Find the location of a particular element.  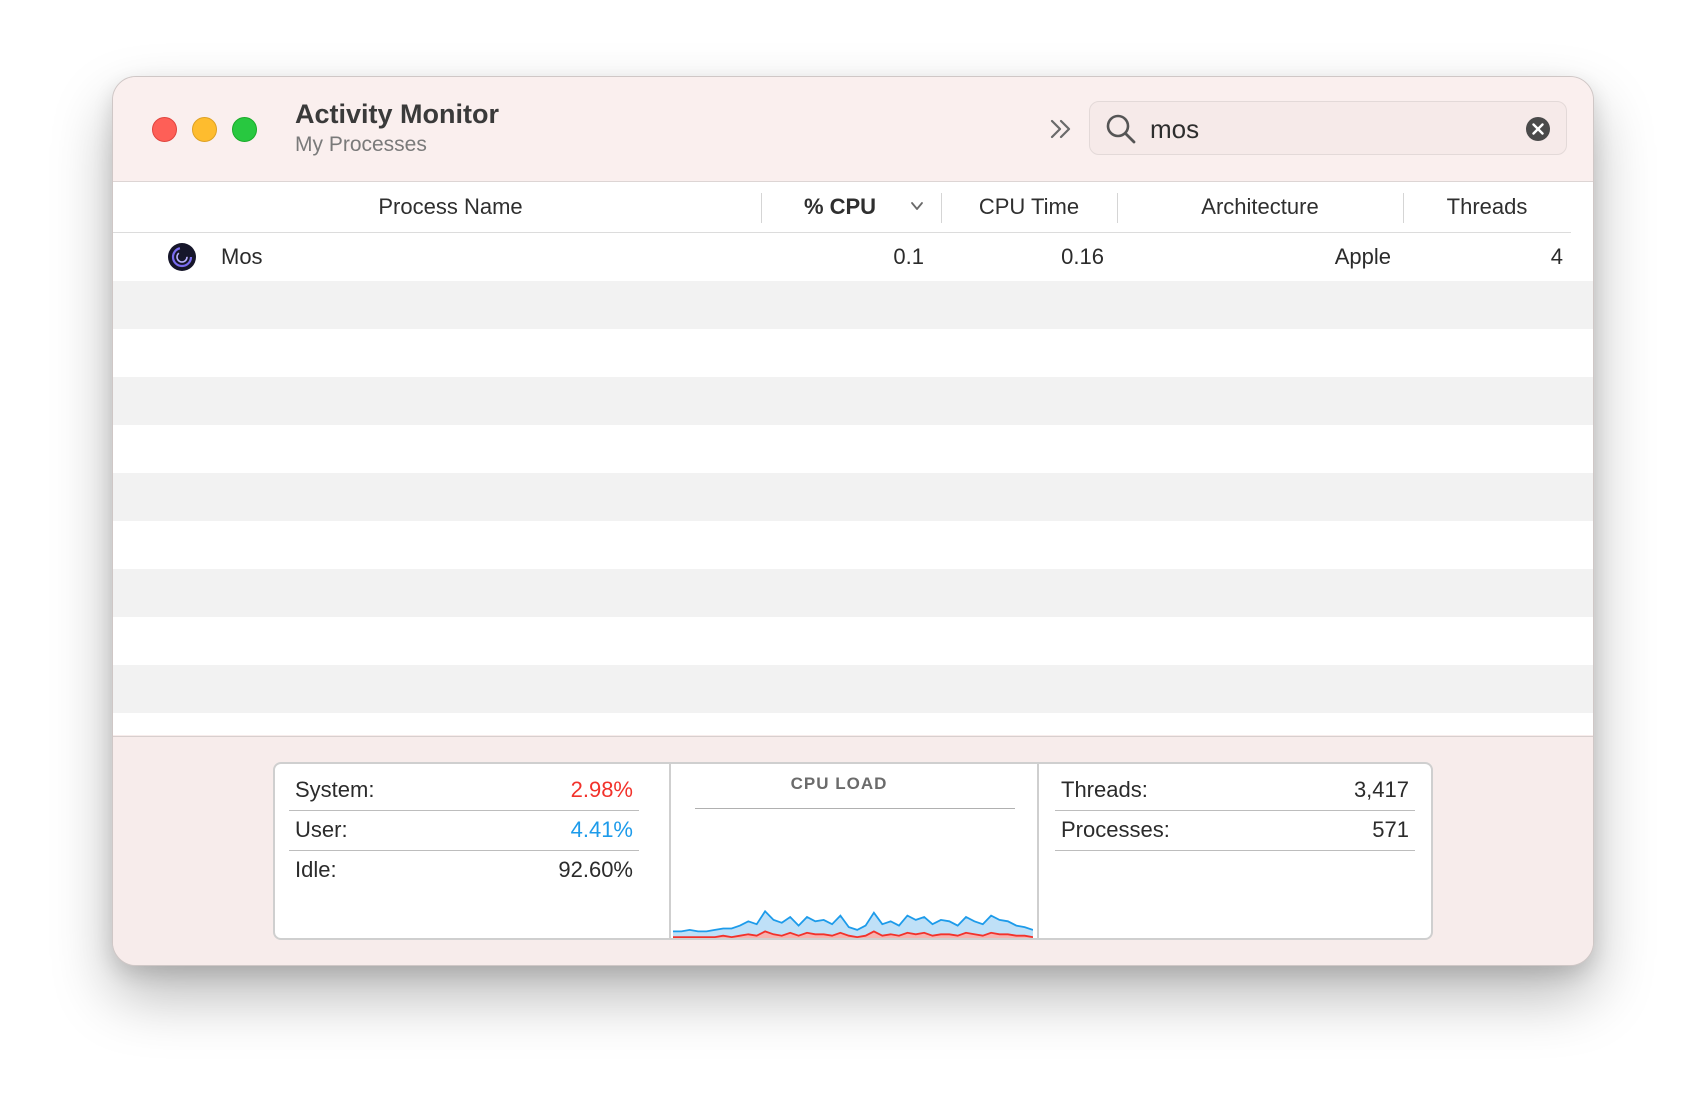

threads-stat: Threads: 3,417 is located at coordinates (1235, 790).